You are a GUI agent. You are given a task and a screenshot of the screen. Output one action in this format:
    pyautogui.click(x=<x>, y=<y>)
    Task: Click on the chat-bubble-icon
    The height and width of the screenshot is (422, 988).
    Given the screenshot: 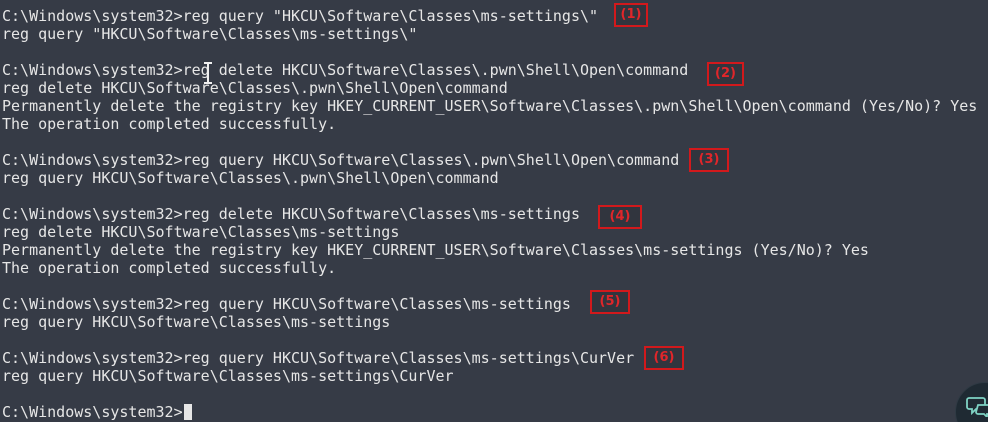 What is the action you would take?
    pyautogui.click(x=977, y=407)
    